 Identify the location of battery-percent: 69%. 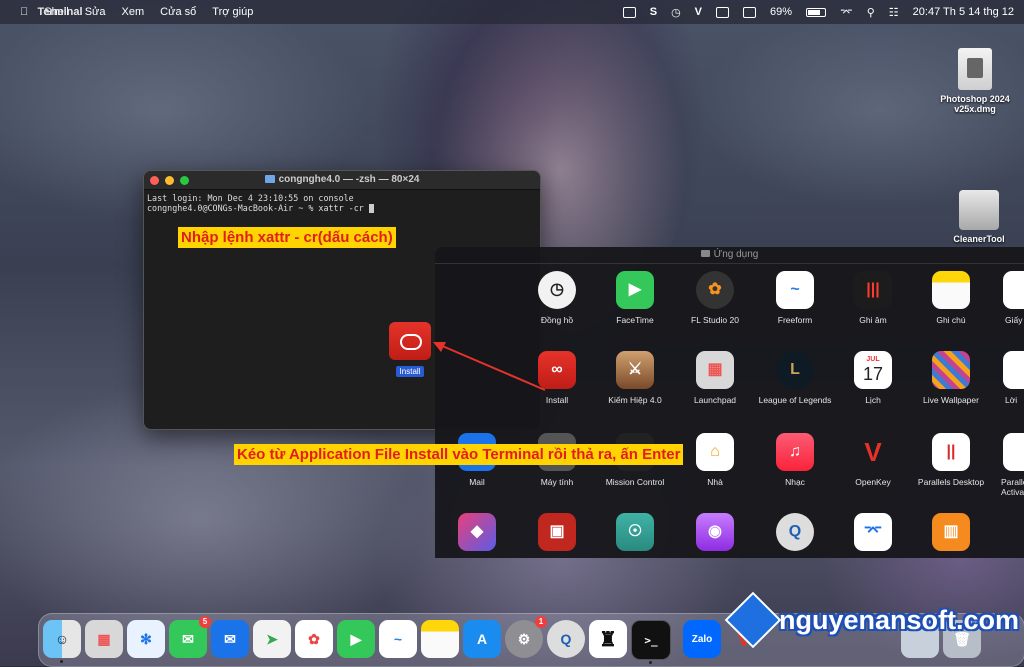
(781, 12).